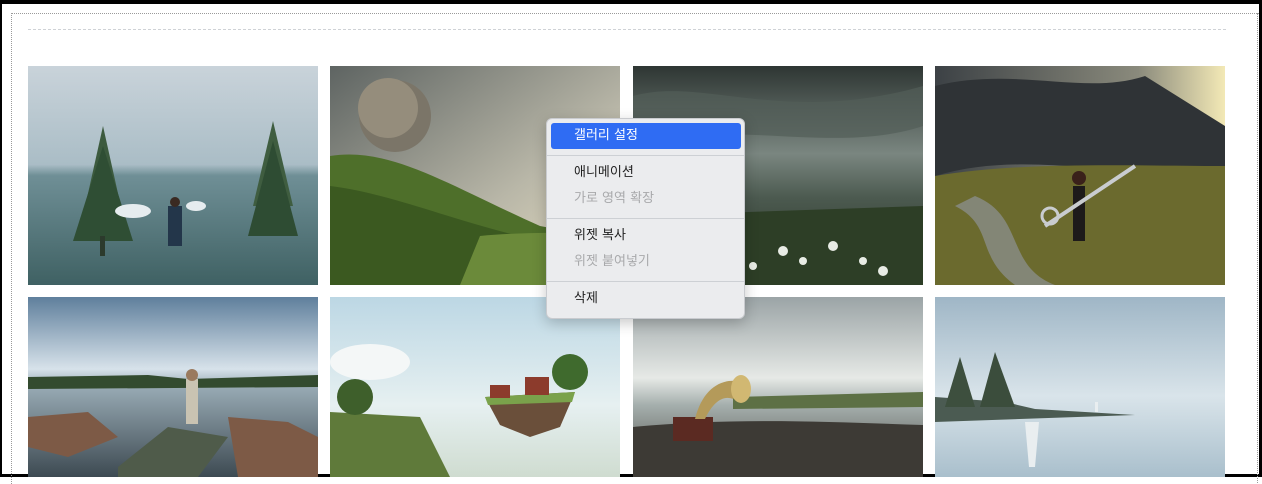  What do you see at coordinates (475, 387) in the screenshot?
I see `gallery-image-floating-island` at bounding box center [475, 387].